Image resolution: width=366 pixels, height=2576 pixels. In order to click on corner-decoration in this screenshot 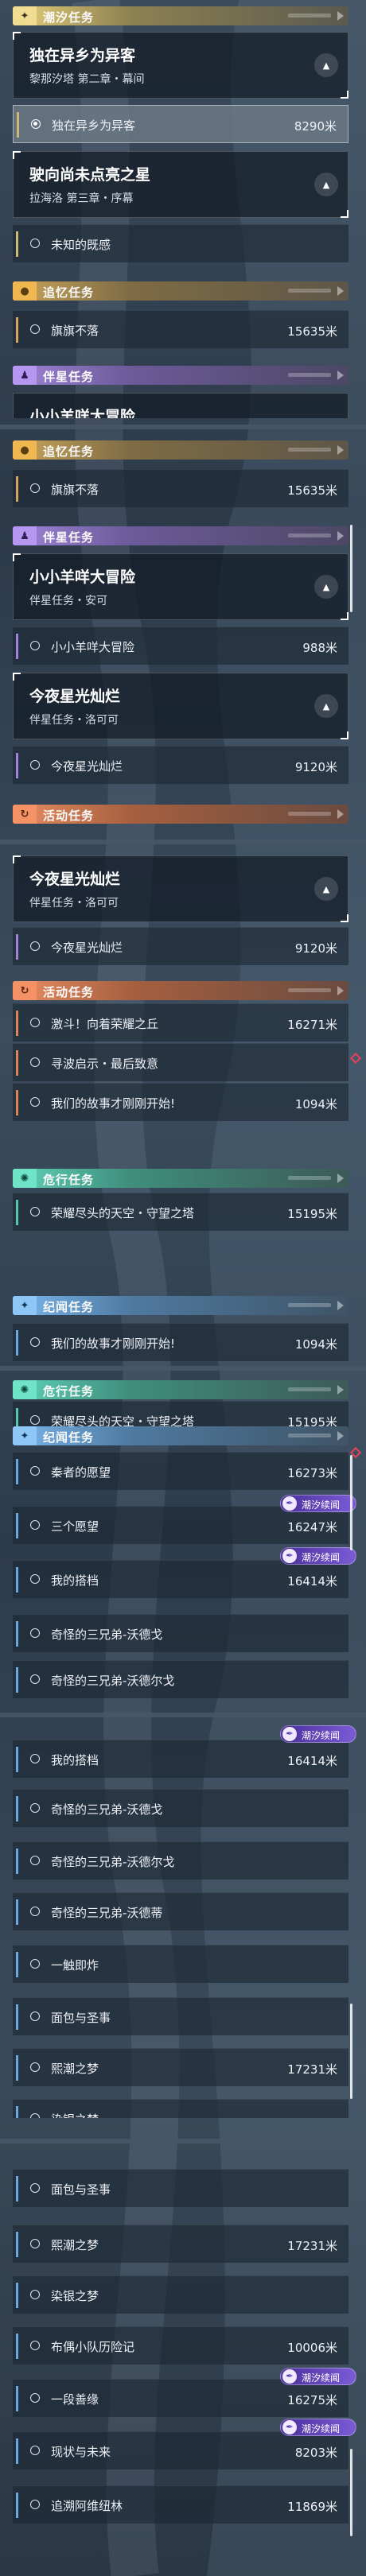, I will do `click(17, 36)`.